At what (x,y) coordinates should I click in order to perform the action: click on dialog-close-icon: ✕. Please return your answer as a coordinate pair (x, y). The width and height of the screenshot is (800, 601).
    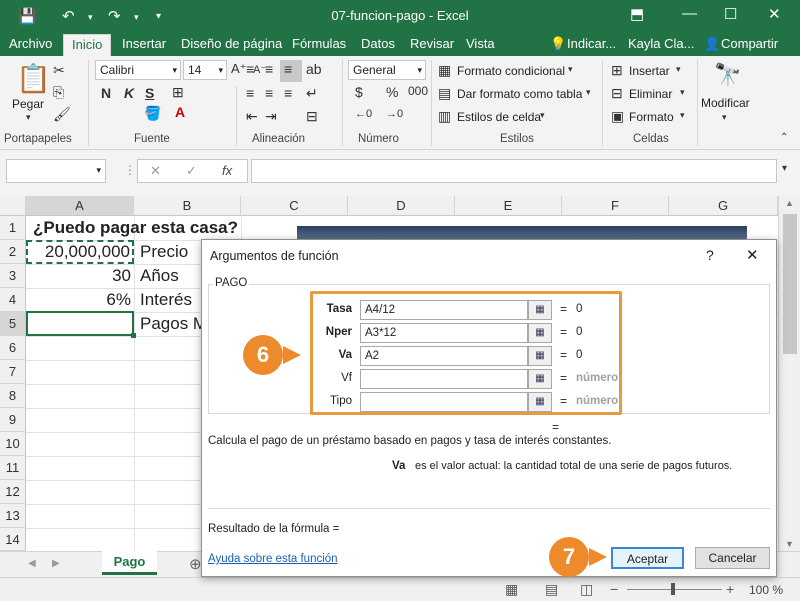
    Looking at the image, I should click on (752, 255).